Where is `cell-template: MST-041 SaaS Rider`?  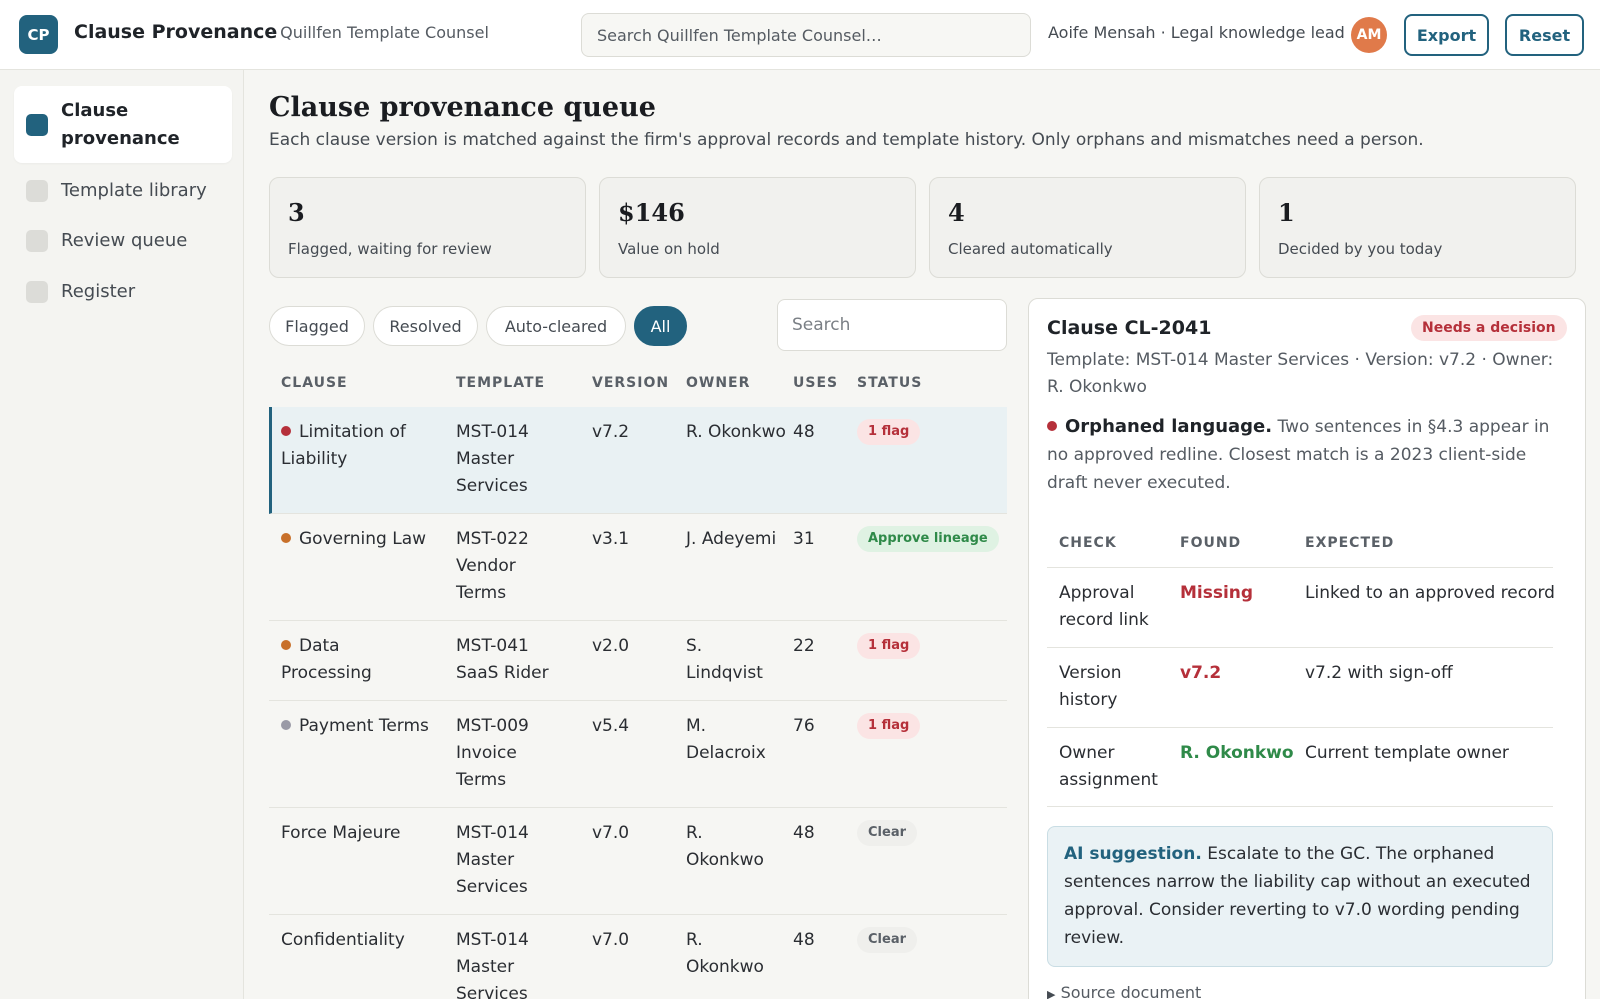
cell-template: MST-041 SaaS Rider is located at coordinates (502, 659).